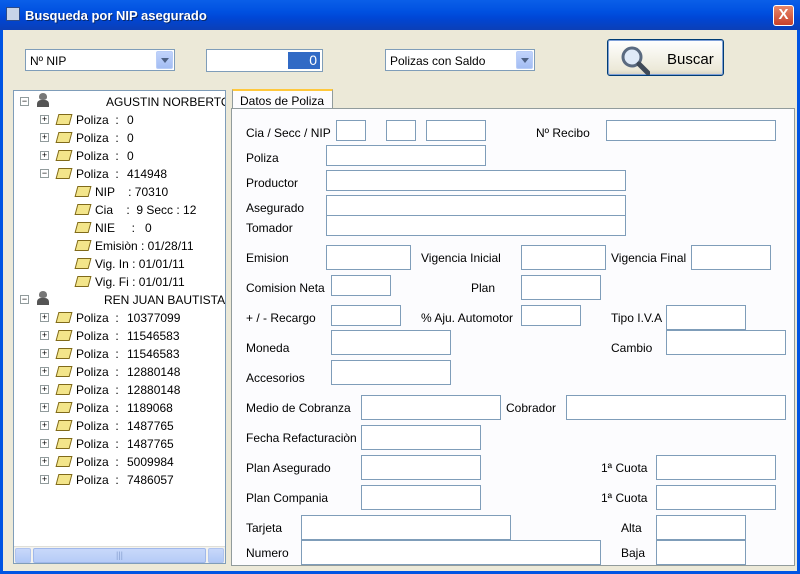 The width and height of the screenshot is (800, 574). Describe the element at coordinates (624, 498) in the screenshot. I see `label-cuota-2: 1ª Cuota` at that location.